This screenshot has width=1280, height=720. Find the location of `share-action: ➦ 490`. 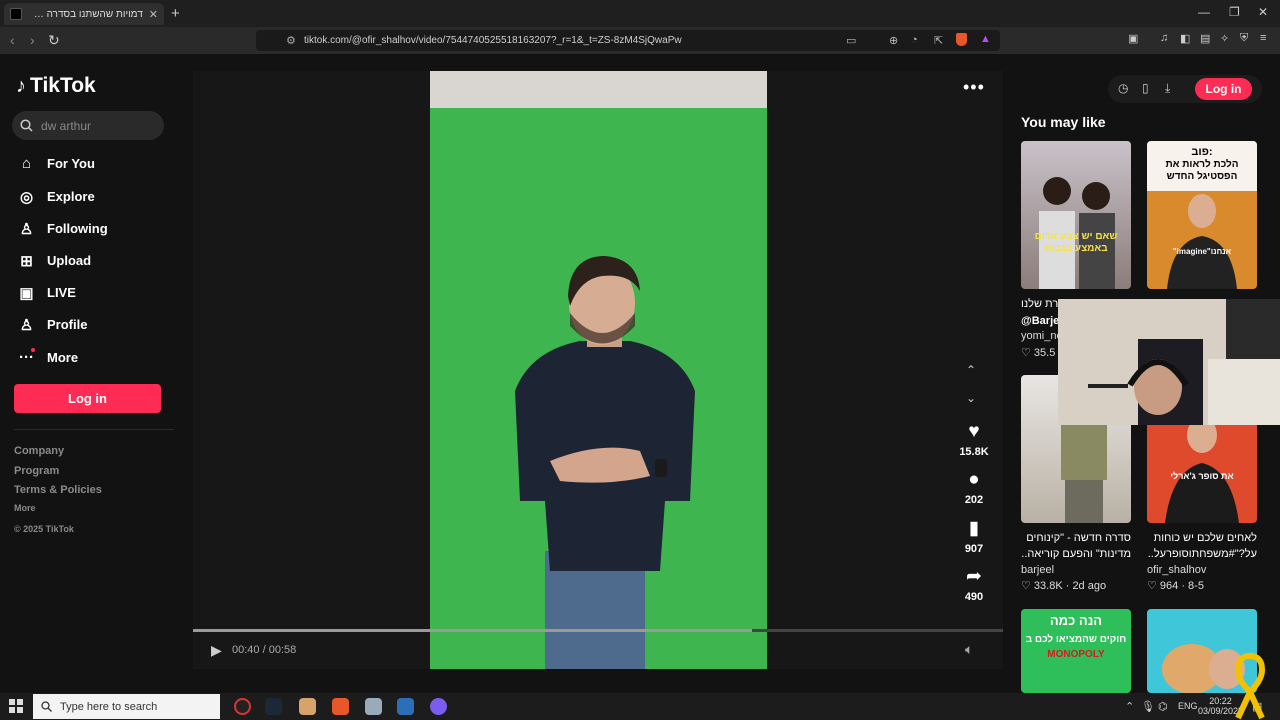

share-action: ➦ 490 is located at coordinates (974, 584).